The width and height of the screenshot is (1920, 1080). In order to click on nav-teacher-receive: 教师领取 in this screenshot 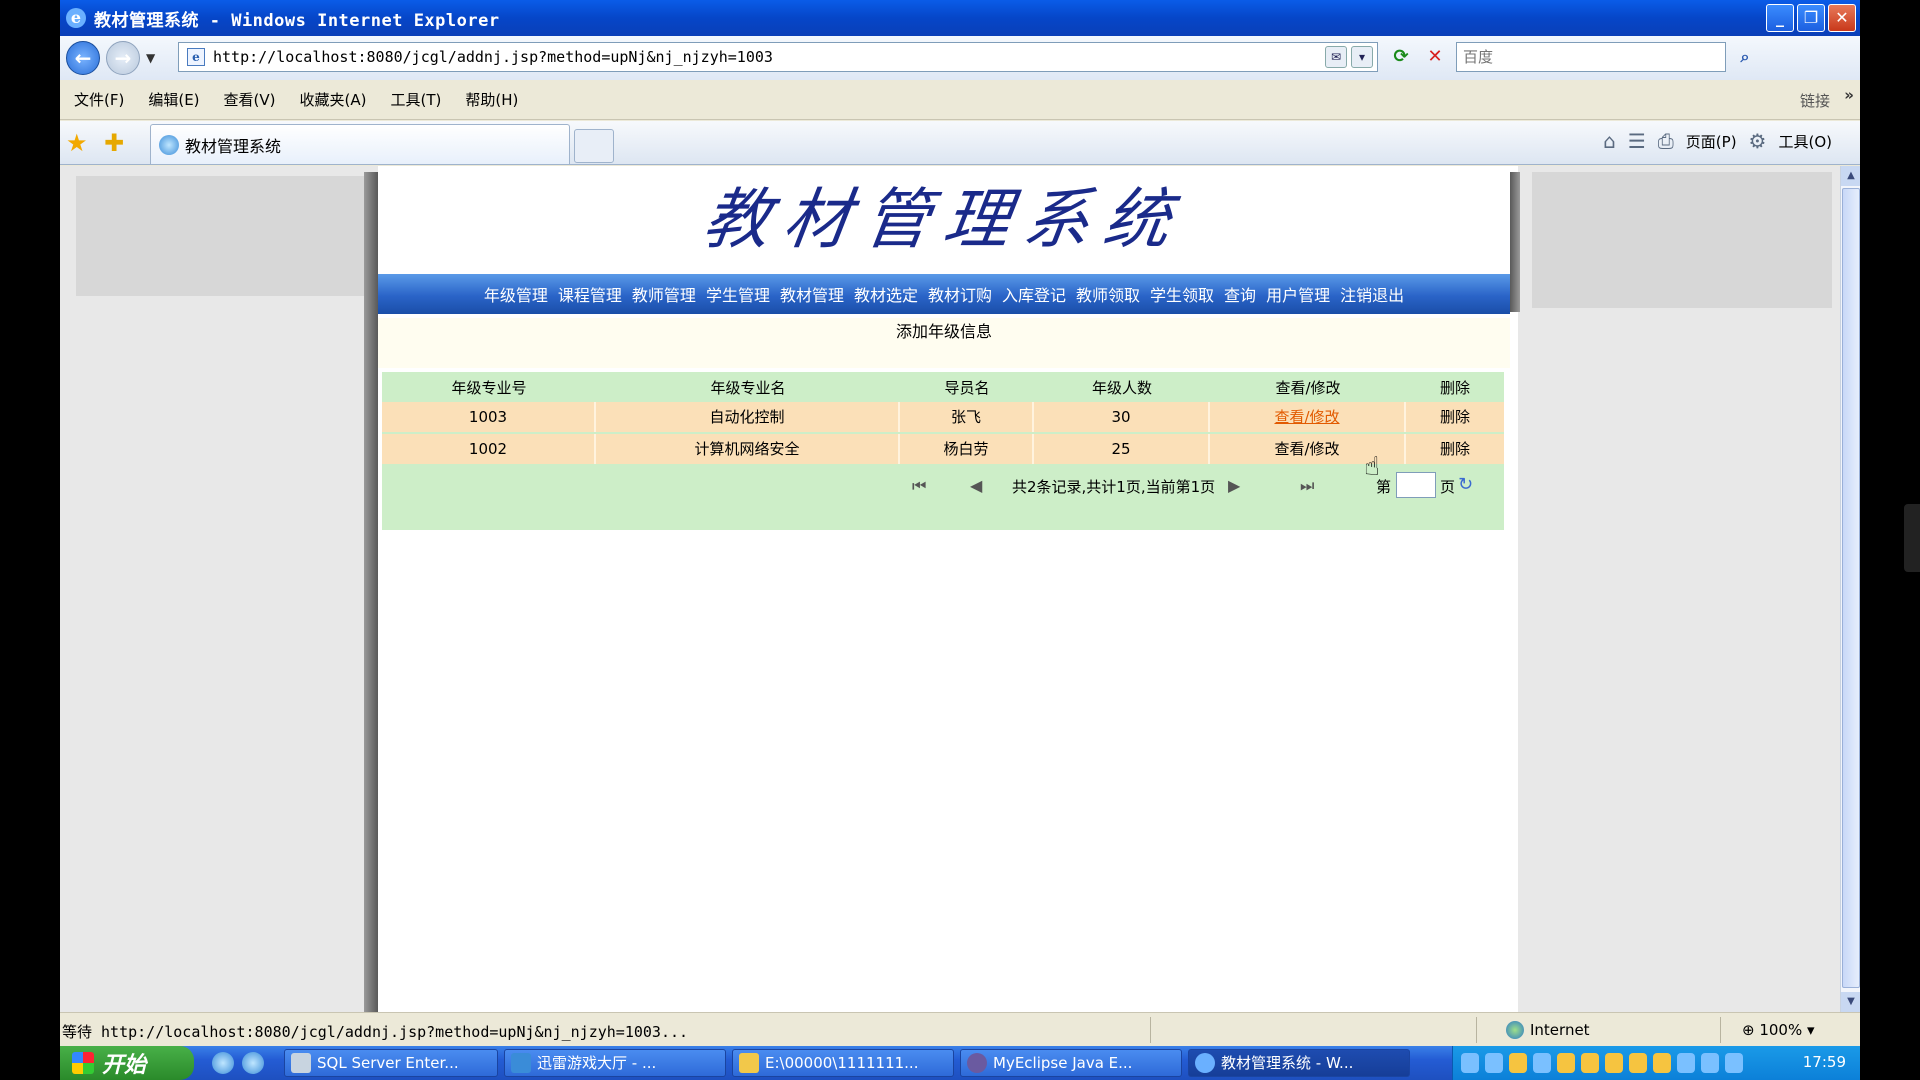, I will do `click(1108, 294)`.